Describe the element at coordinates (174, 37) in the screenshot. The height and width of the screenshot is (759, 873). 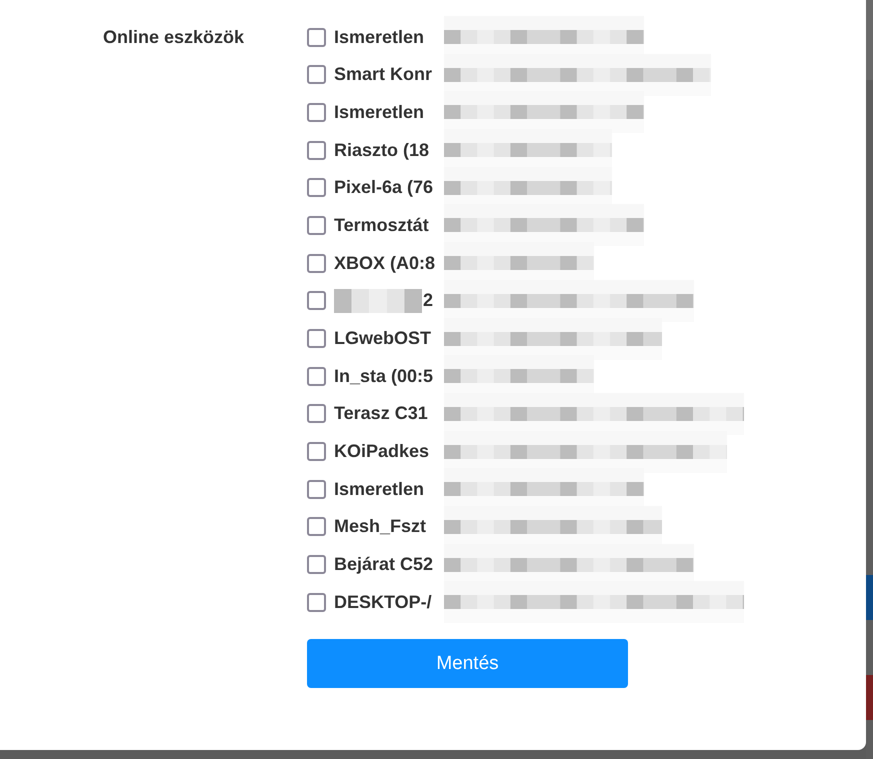
I see `field-label: Online eszközök` at that location.